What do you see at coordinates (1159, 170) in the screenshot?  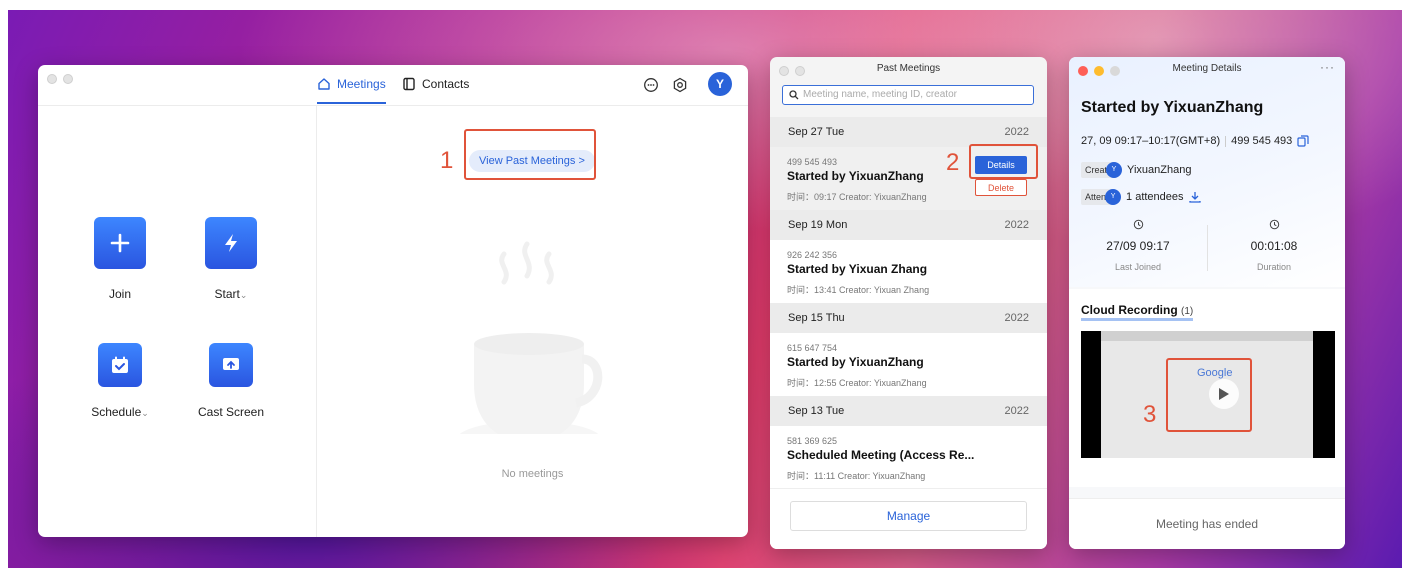 I see `creator-name: YixuanZhang` at bounding box center [1159, 170].